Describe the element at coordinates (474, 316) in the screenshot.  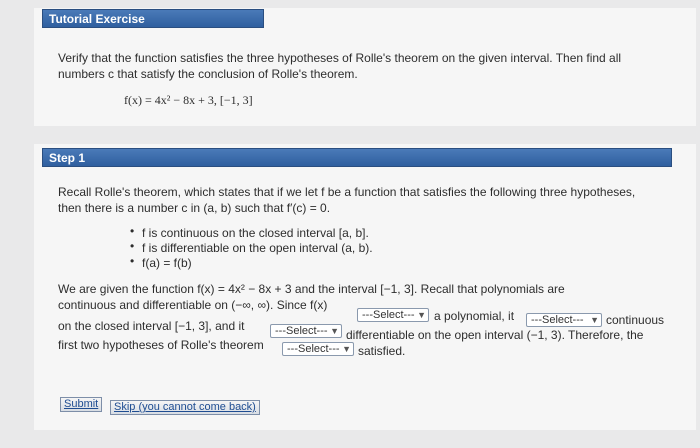
I see `paragraph-line2b: a polynomial, it` at that location.